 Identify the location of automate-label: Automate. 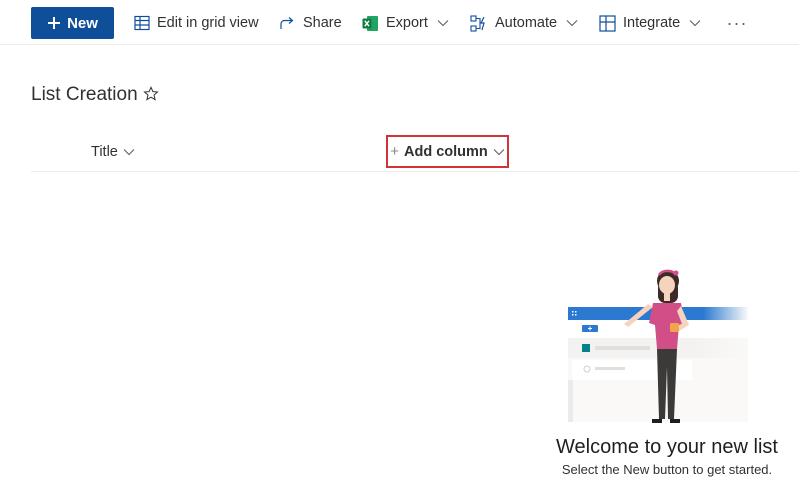
(526, 23).